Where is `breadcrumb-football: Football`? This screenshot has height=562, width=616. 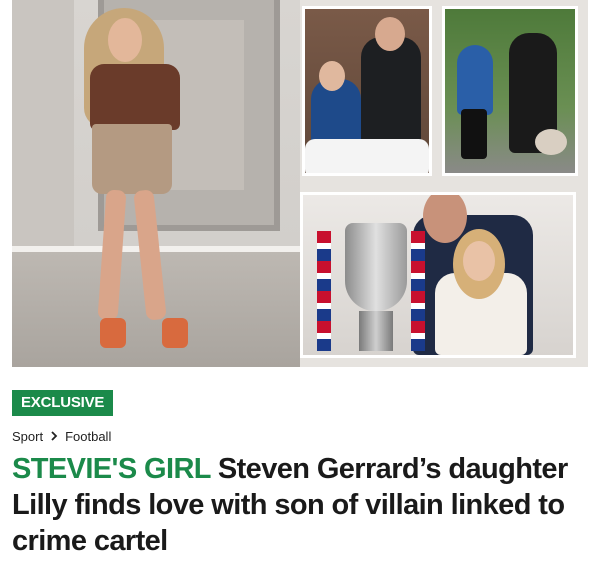
breadcrumb-football: Football is located at coordinates (88, 436).